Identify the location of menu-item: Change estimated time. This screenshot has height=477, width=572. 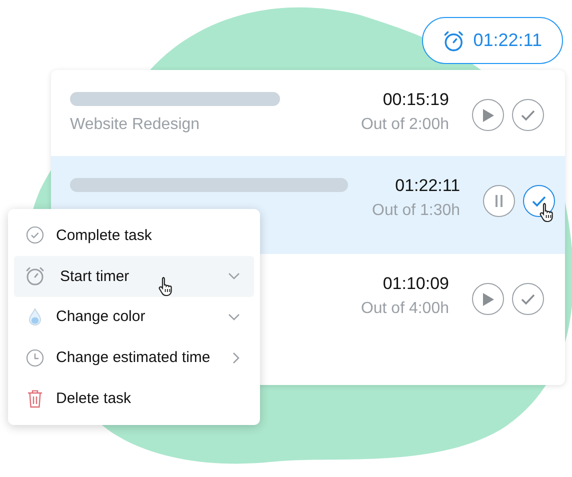
(134, 357).